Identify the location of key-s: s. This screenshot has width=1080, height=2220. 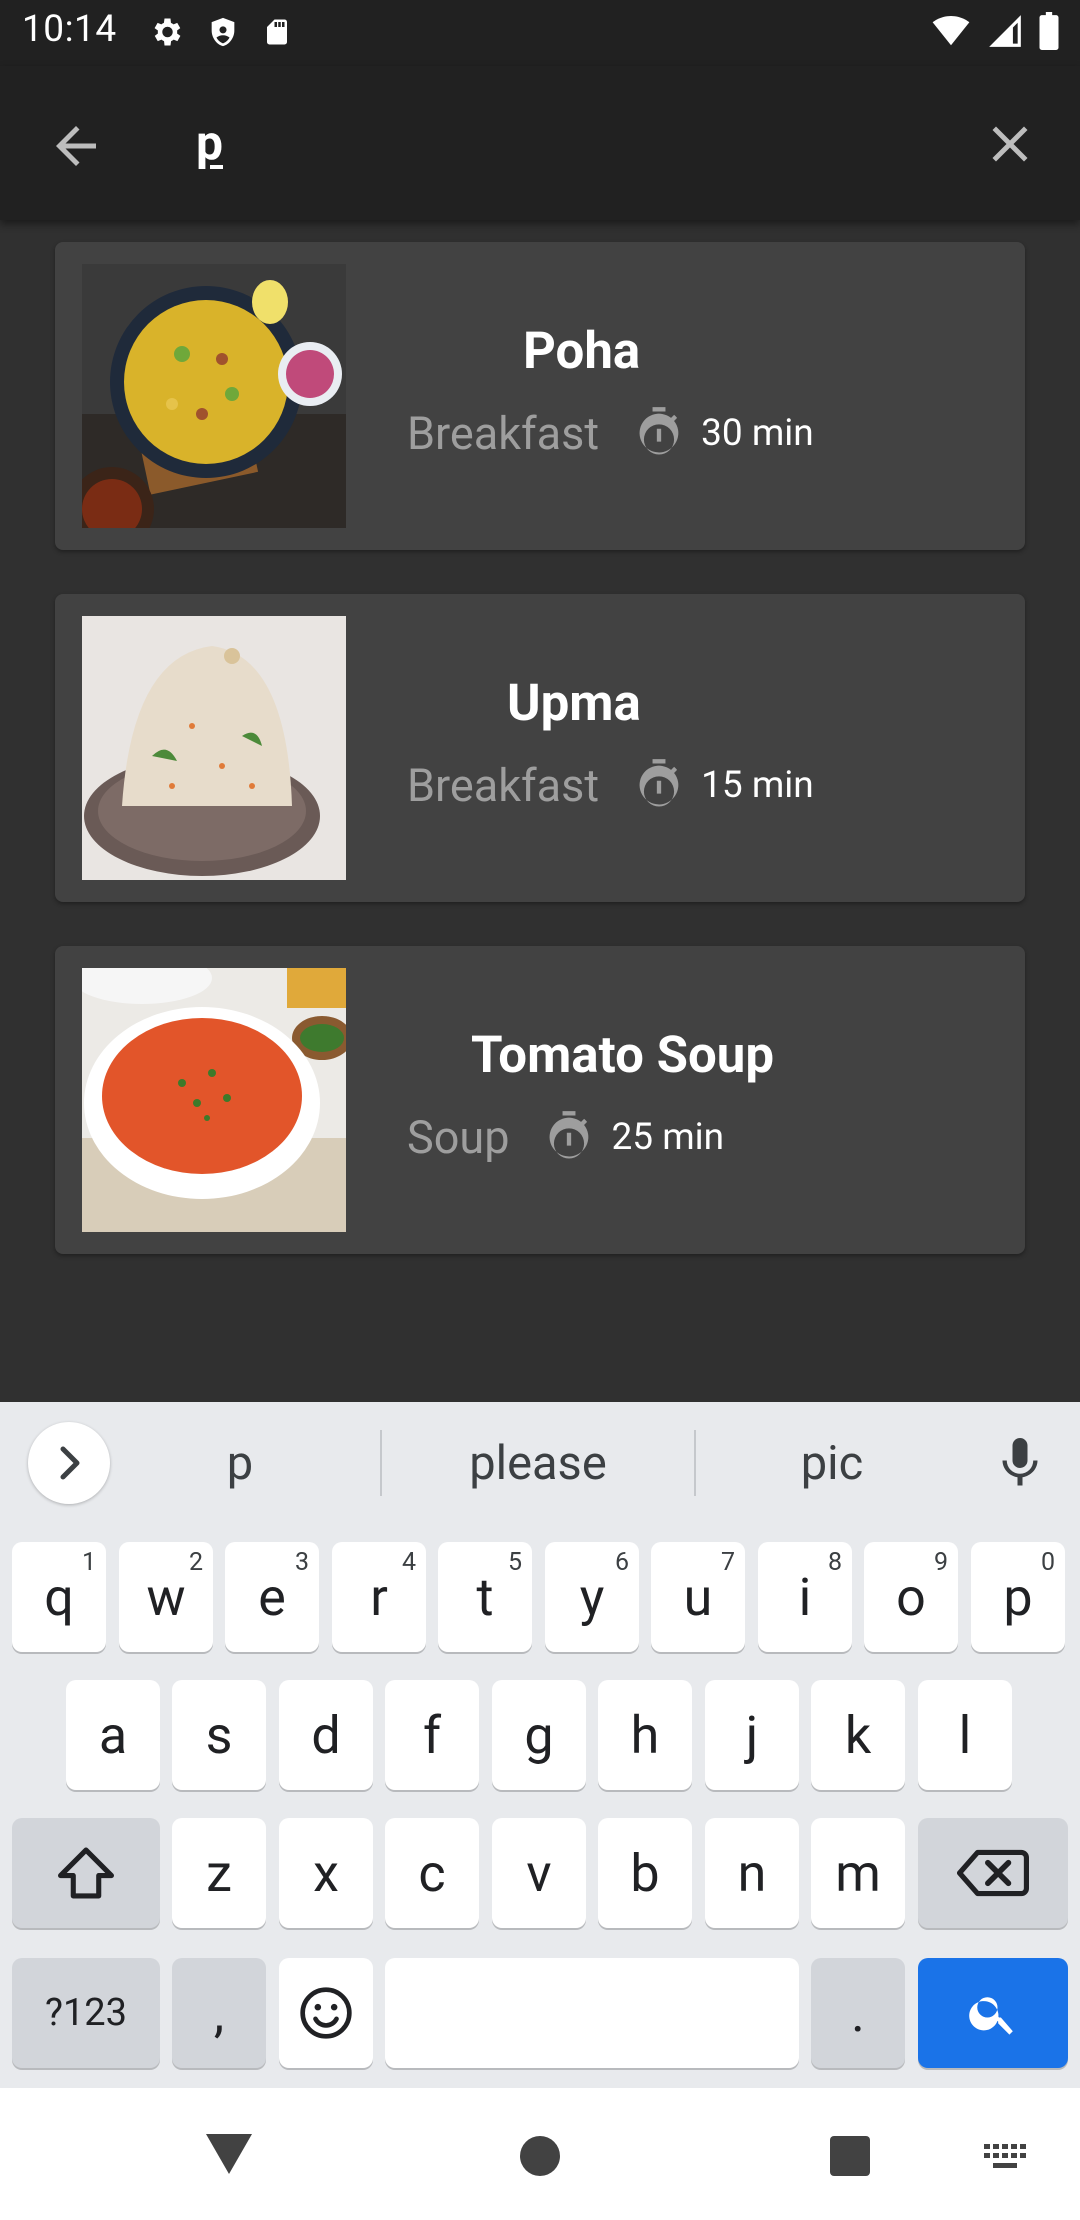
(219, 1735).